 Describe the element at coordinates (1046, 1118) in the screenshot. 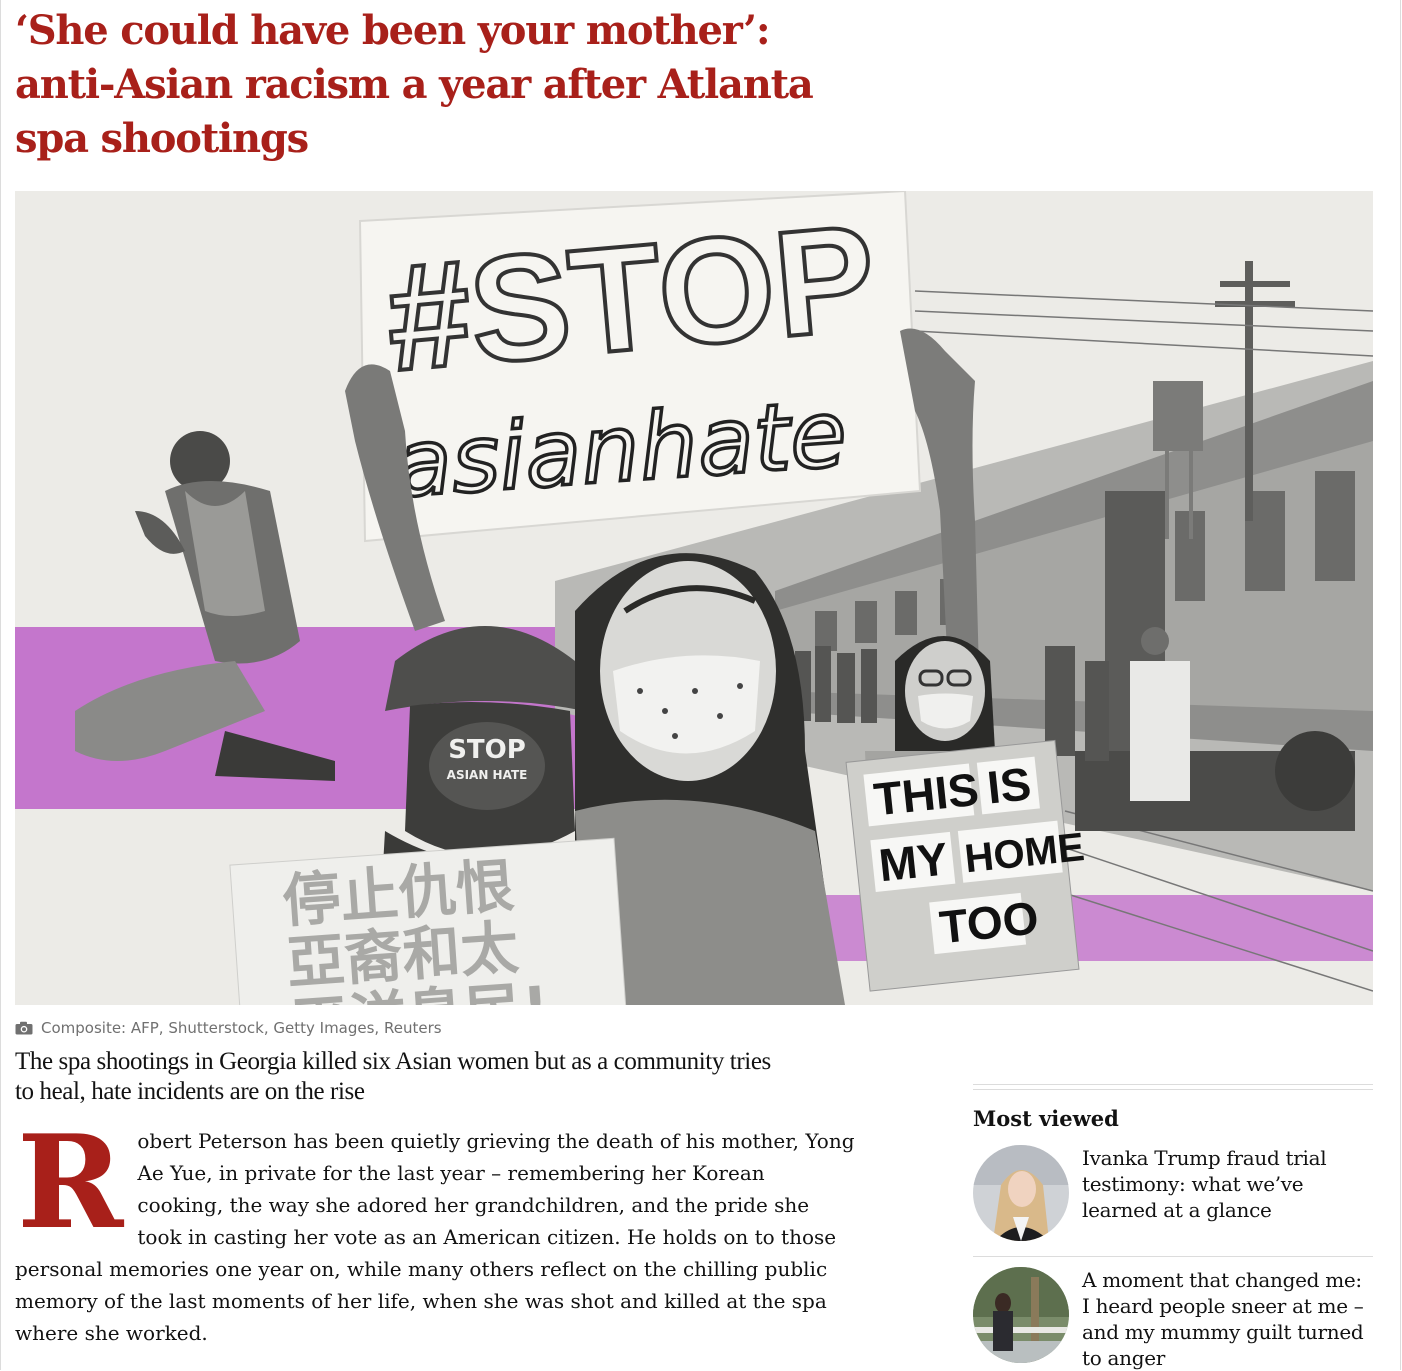

I see `most-viewed-title: Most viewed` at that location.